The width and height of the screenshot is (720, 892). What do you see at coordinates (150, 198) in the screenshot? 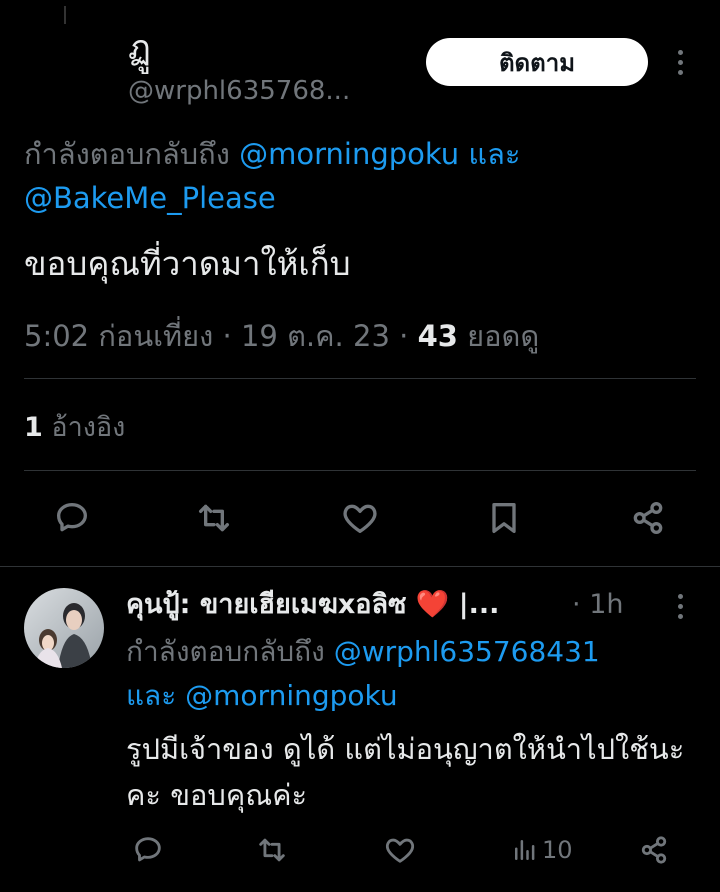
I see `mention-link: @BakeMe_Please` at bounding box center [150, 198].